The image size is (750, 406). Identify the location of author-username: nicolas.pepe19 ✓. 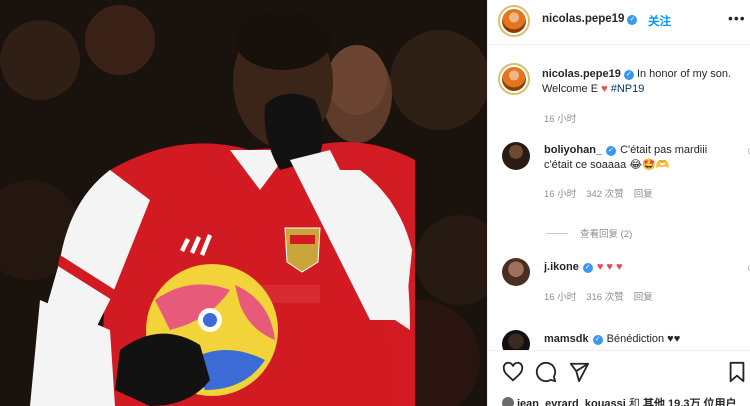
(590, 19).